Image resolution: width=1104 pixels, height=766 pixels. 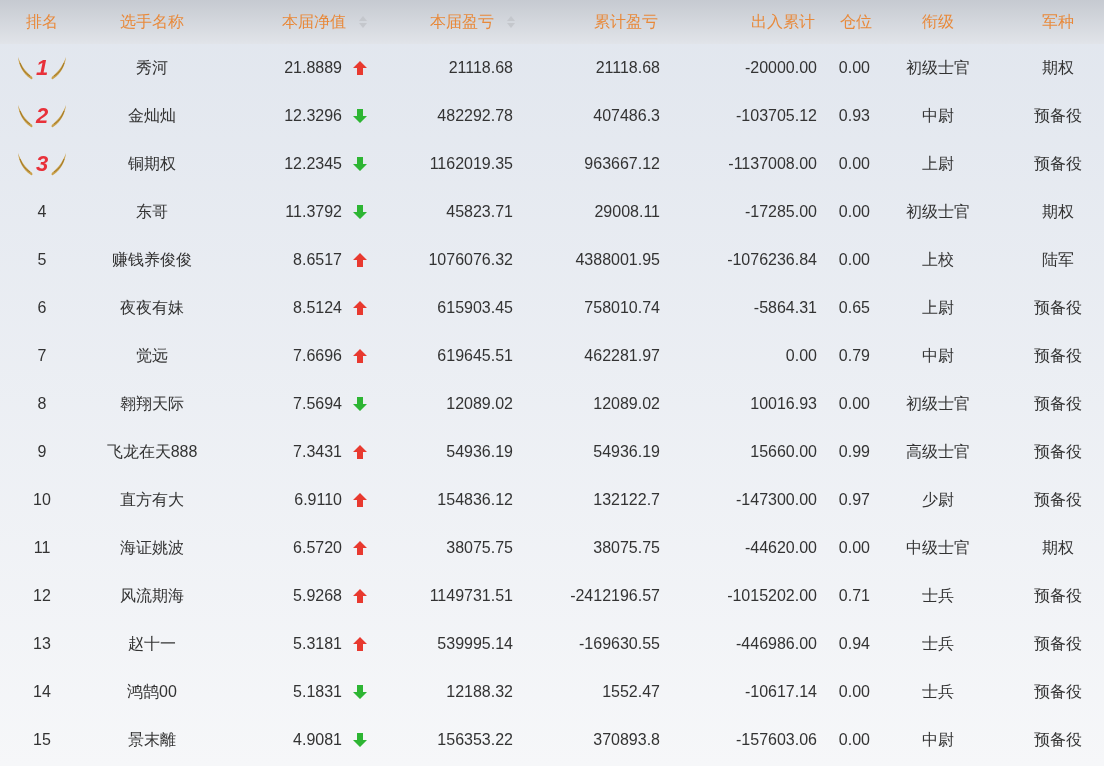 I want to click on table-cell-text: 15660.00, so click(x=783, y=452).